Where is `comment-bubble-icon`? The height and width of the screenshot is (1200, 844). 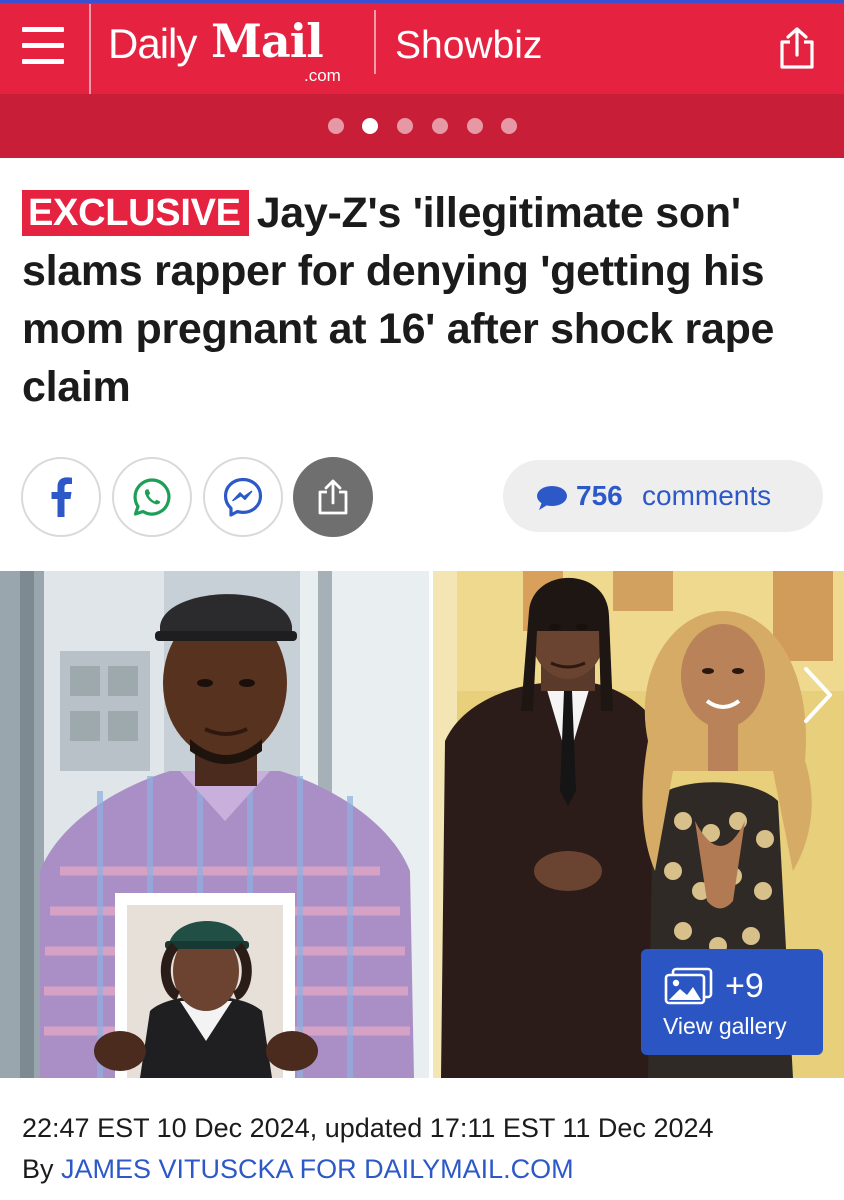
comment-bubble-icon is located at coordinates (552, 498).